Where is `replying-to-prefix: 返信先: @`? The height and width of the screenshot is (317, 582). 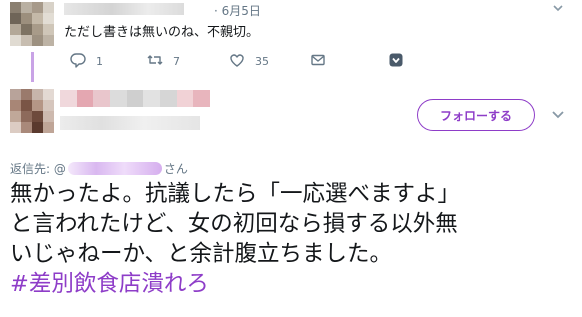
replying-to-prefix: 返信先: @ is located at coordinates (38, 169).